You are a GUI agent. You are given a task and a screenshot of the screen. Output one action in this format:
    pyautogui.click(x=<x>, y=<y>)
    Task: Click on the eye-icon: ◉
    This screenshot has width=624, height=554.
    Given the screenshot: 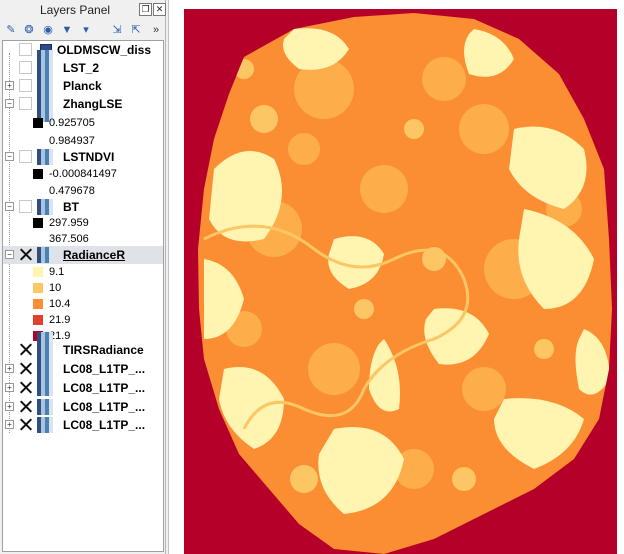 What is the action you would take?
    pyautogui.click(x=48, y=30)
    